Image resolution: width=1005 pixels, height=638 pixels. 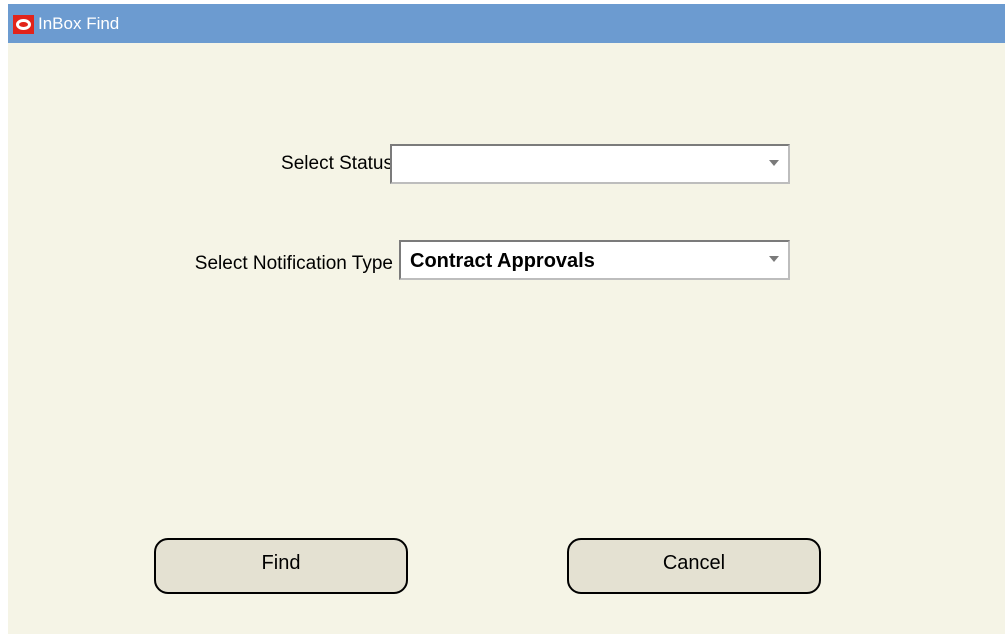 I want to click on title-bar: InBox Find, so click(x=506, y=23).